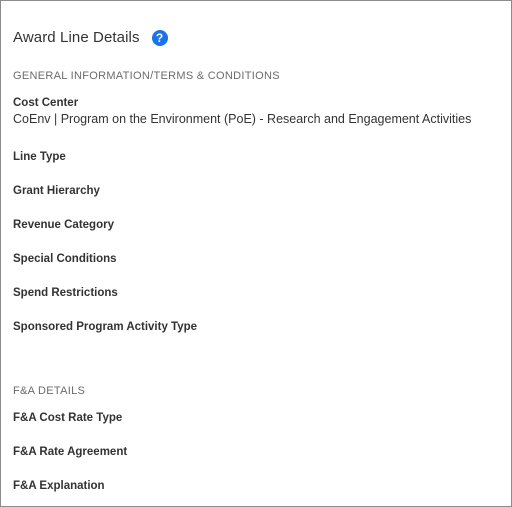 The height and width of the screenshot is (507, 512). I want to click on section-heading-fa-details: F&A DETAILS, so click(49, 391).